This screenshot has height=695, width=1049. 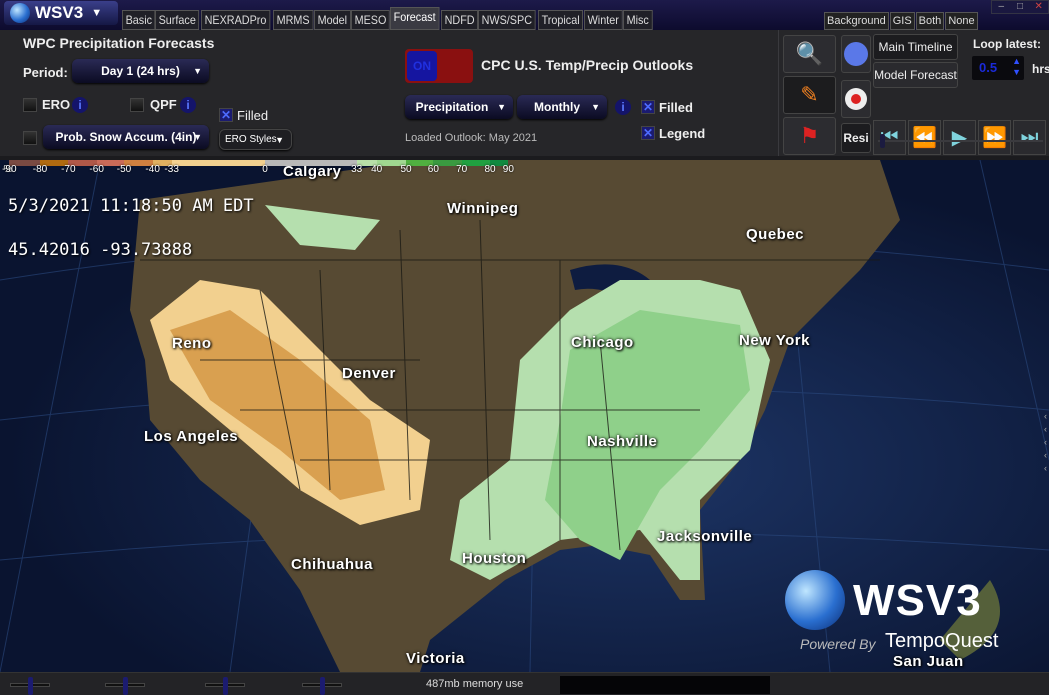 I want to click on layer-tab-both: Both, so click(x=930, y=21).